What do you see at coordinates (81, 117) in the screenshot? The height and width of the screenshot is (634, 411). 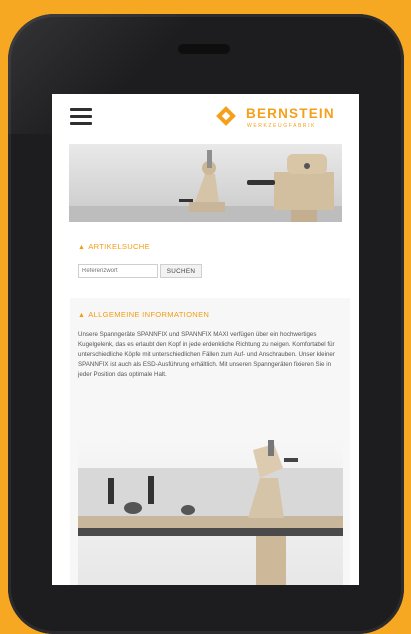 I see `menu-icon` at bounding box center [81, 117].